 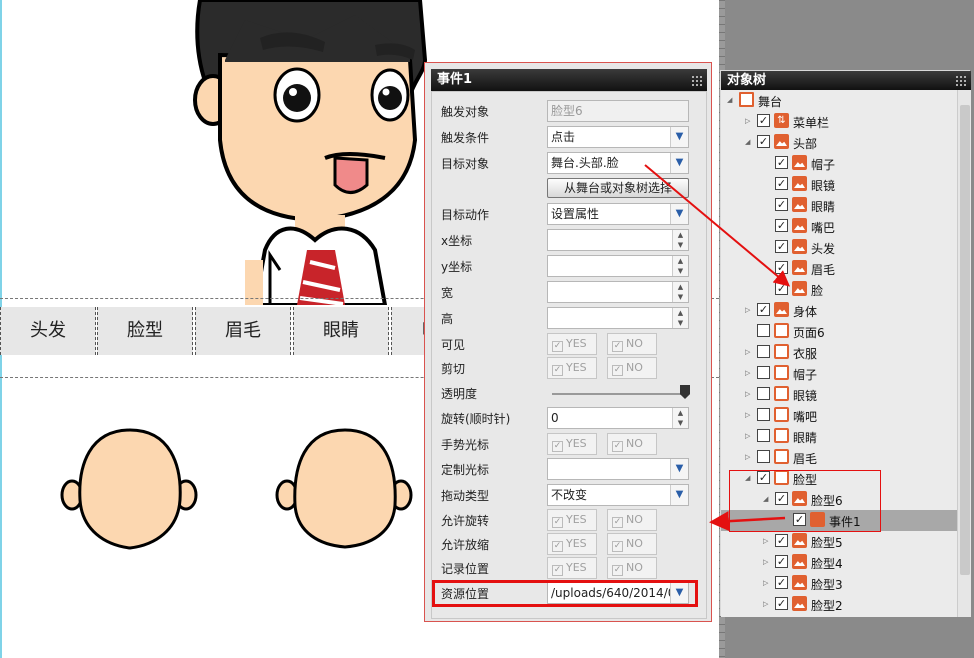 I want to click on scrollbar-thumb, so click(x=965, y=340).